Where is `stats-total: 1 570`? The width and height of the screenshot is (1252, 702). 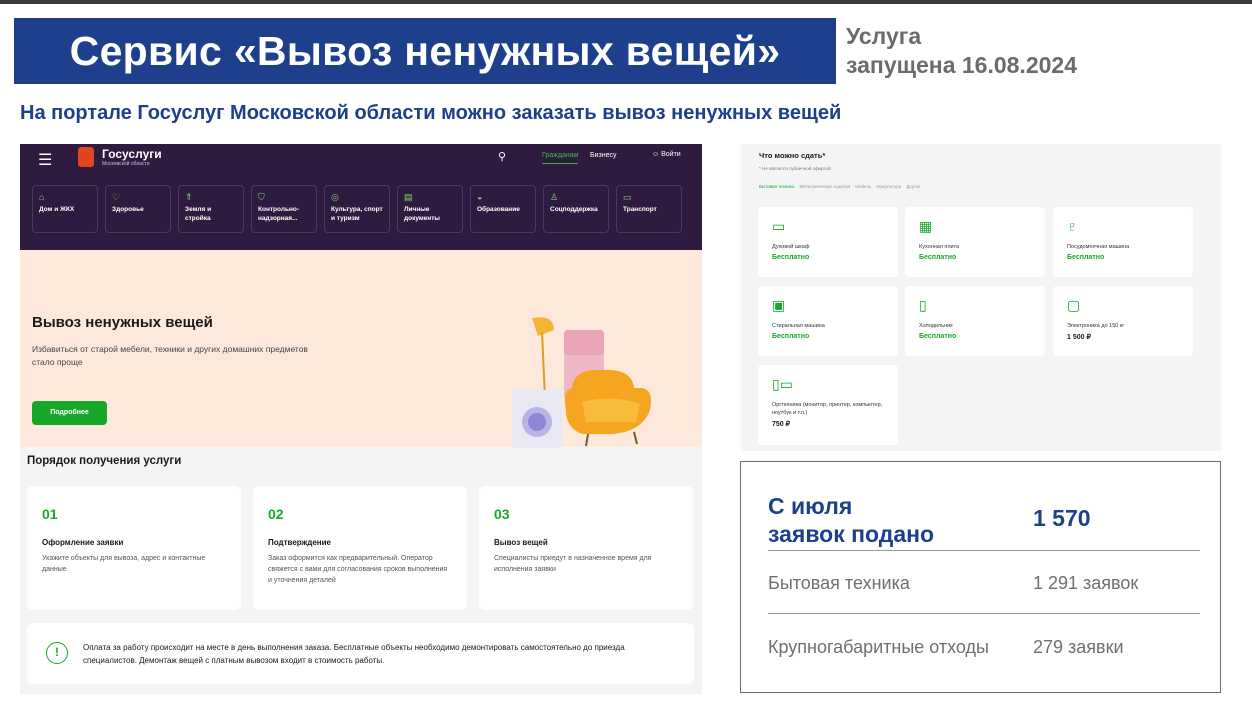
stats-total: 1 570 is located at coordinates (1062, 518).